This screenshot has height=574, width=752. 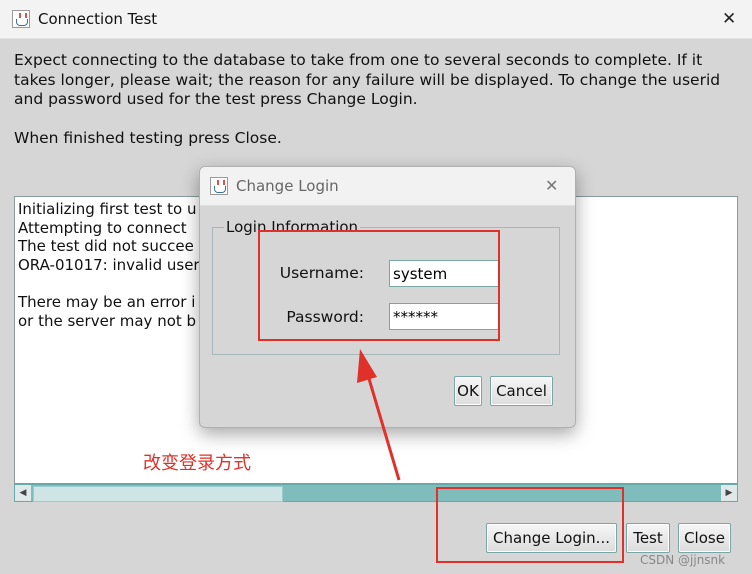 What do you see at coordinates (530, 525) in the screenshot?
I see `annotation-box-change-login` at bounding box center [530, 525].